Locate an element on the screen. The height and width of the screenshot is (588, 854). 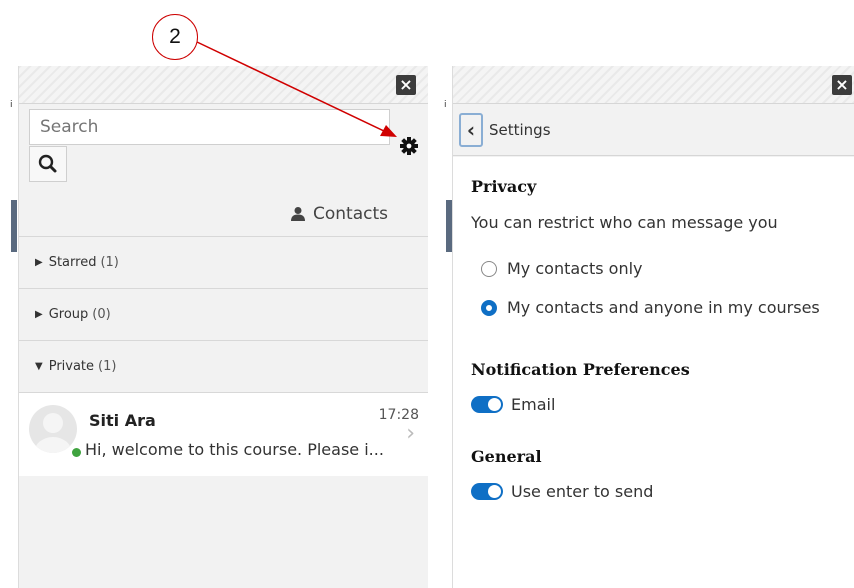
edge-fragment-mid: i is located at coordinates (445, 105).